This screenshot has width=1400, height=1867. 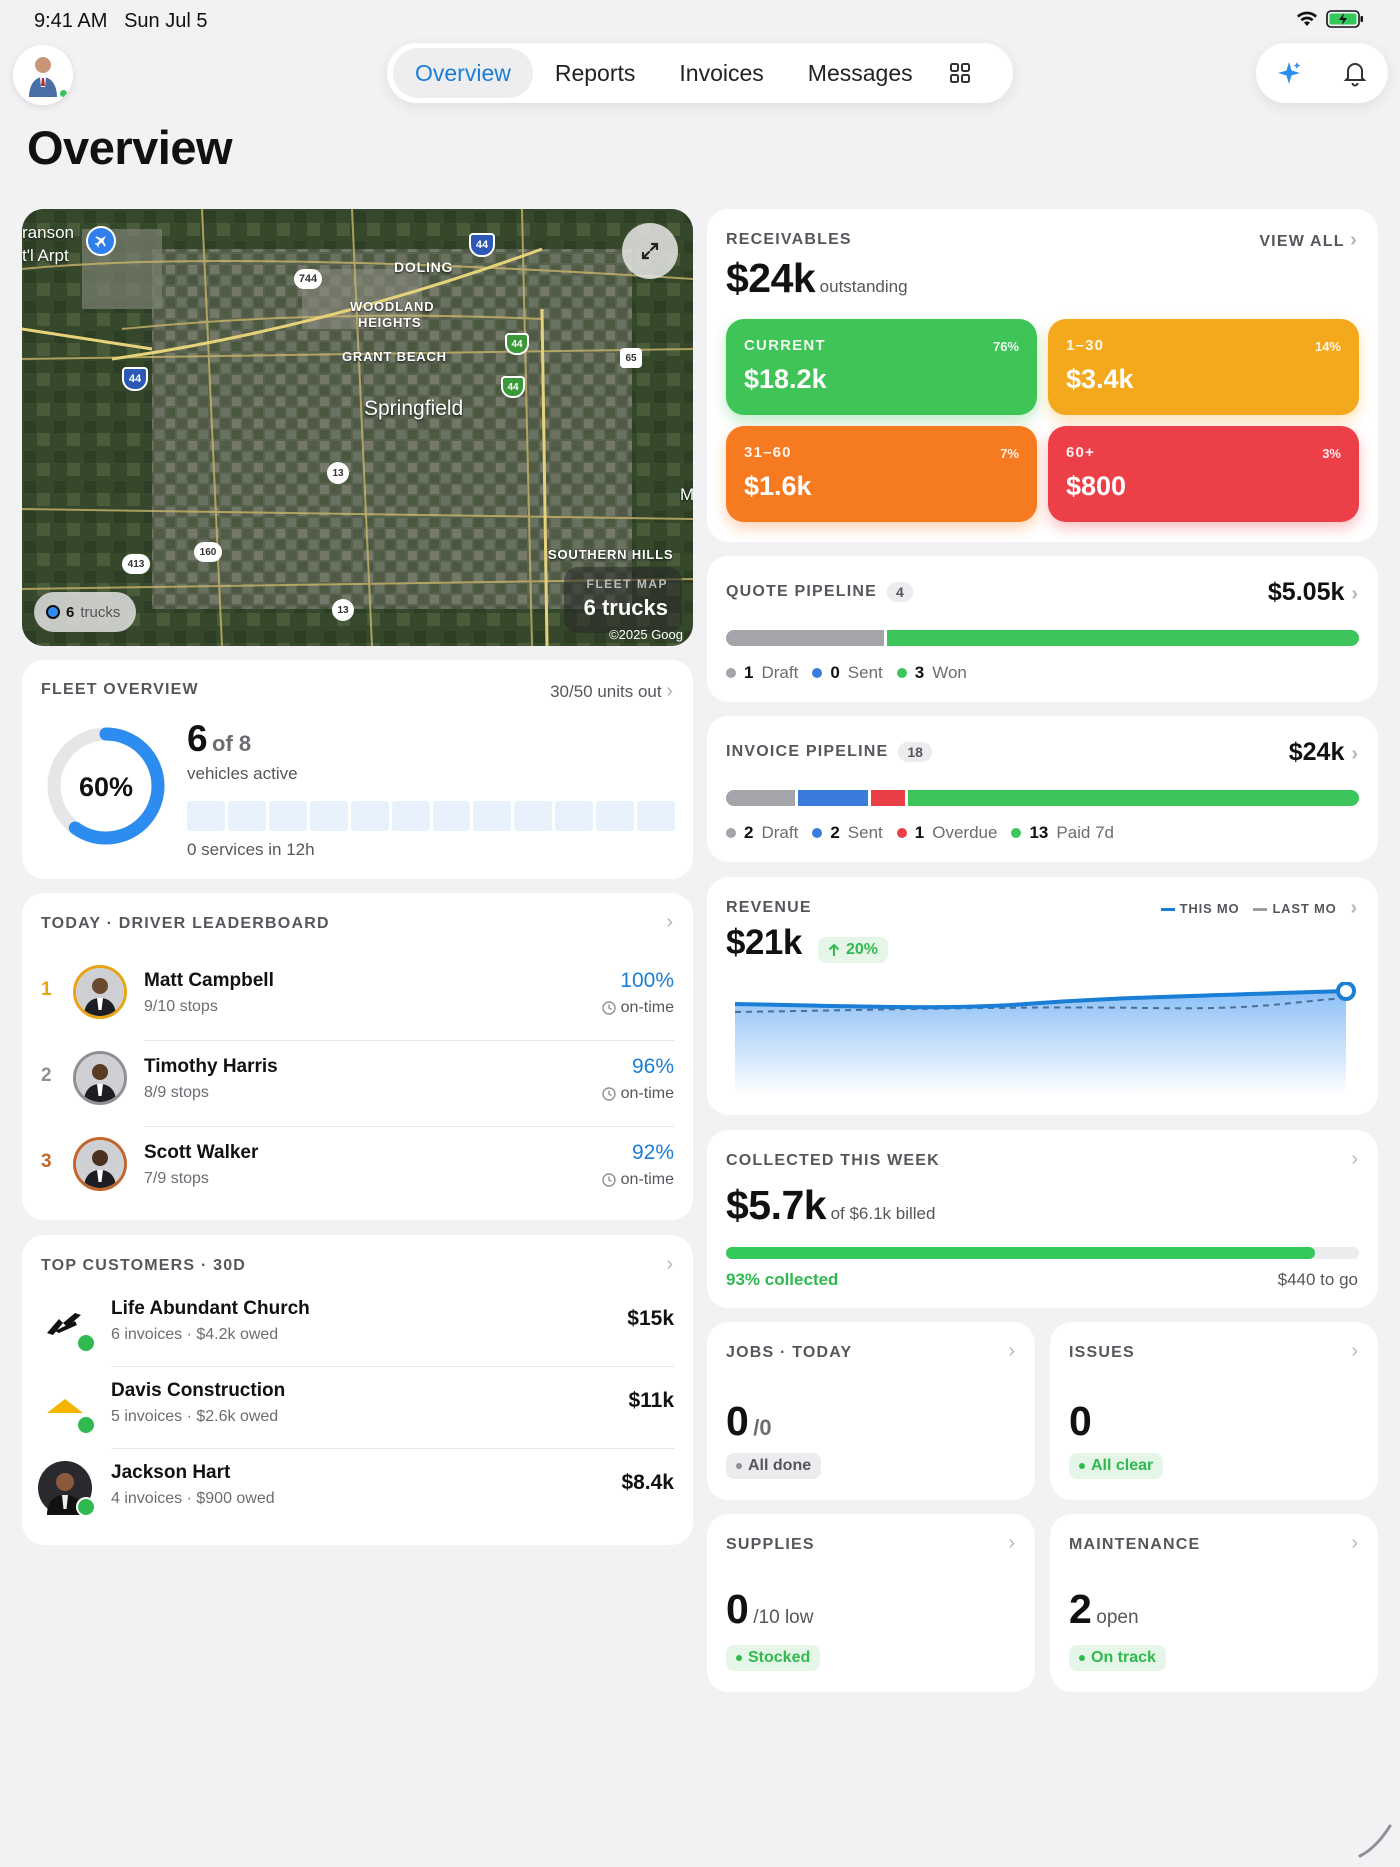 What do you see at coordinates (595, 73) in the screenshot?
I see `tab-reports: Reports` at bounding box center [595, 73].